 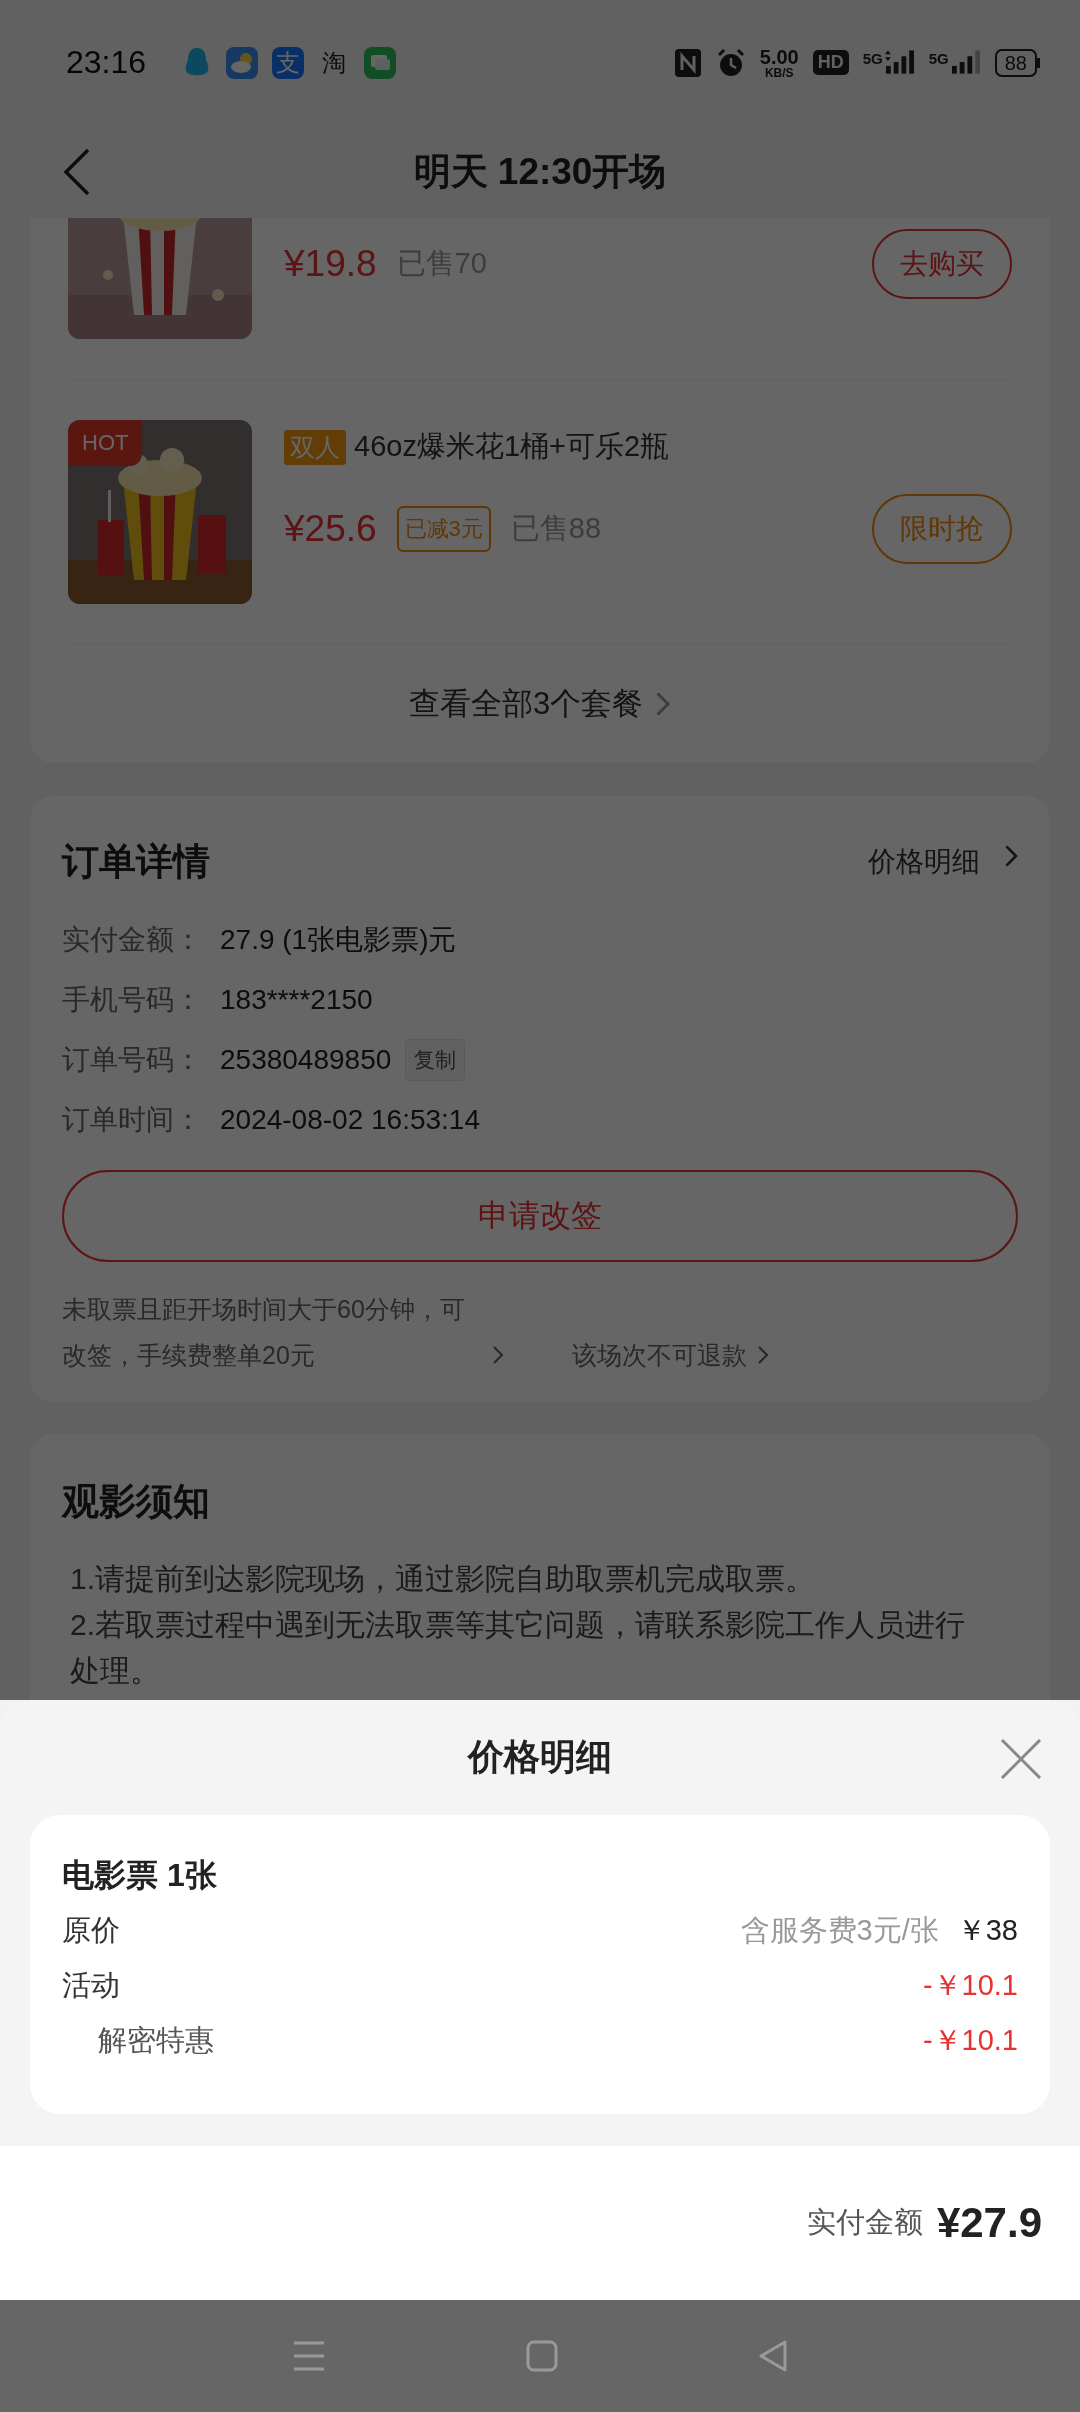 What do you see at coordinates (540, 1216) in the screenshot?
I see `change-ticket-button: 申请改签` at bounding box center [540, 1216].